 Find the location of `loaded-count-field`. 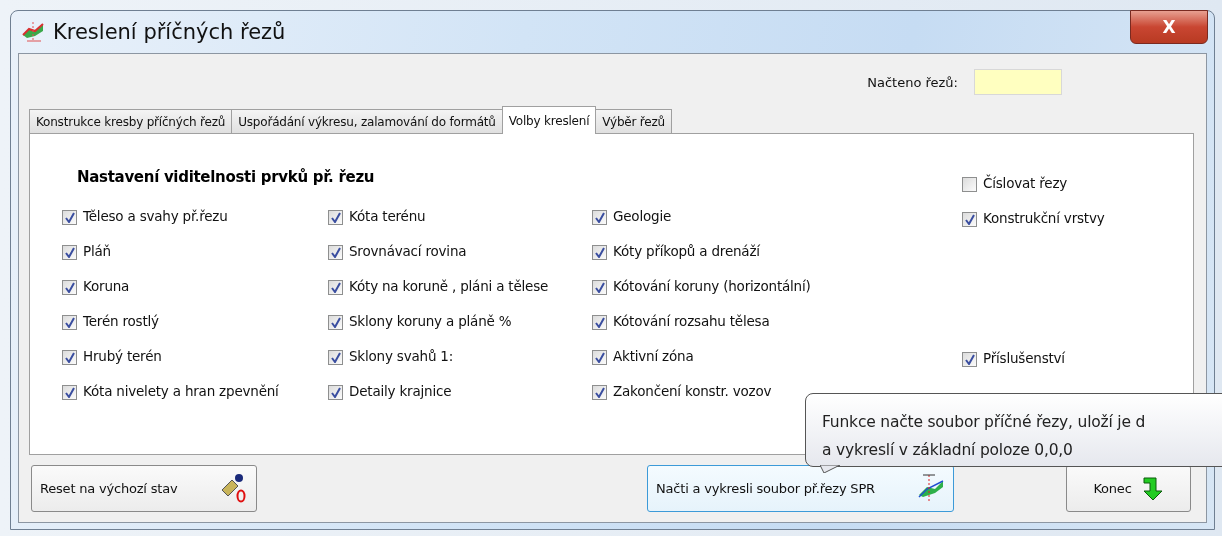

loaded-count-field is located at coordinates (1018, 82).